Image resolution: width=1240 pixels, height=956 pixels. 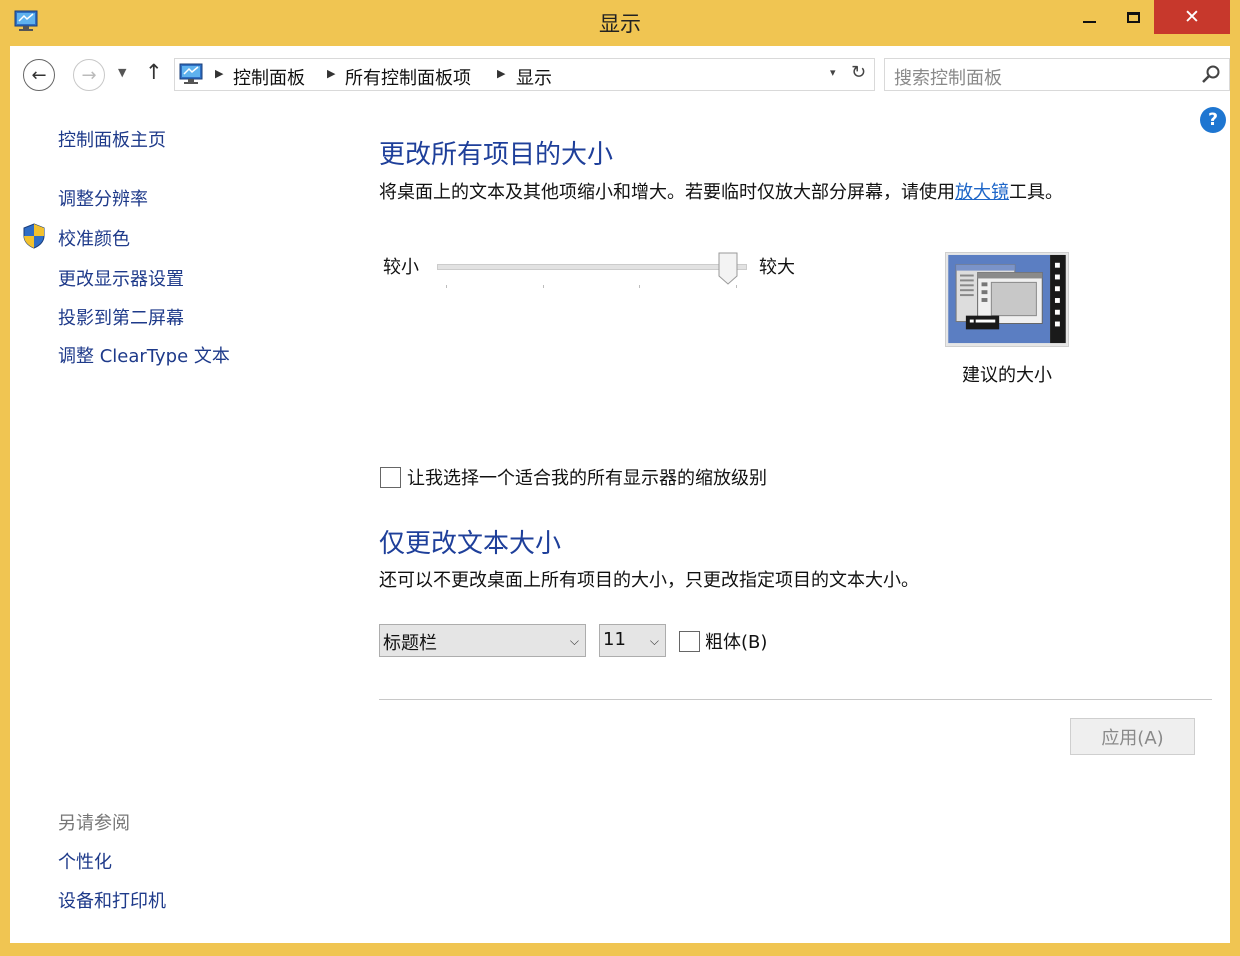 I want to click on maximize-button, so click(x=1133, y=17).